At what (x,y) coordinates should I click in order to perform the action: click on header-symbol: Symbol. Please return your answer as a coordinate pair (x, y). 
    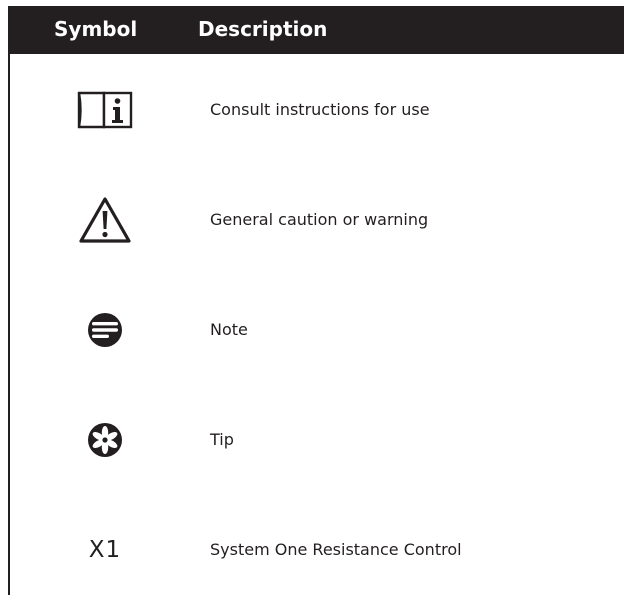
    Looking at the image, I should click on (96, 29).